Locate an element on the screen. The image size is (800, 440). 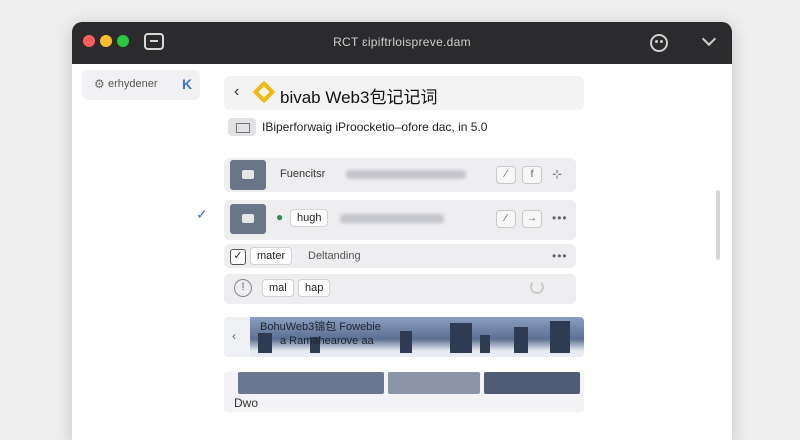
chevron-down-icon is located at coordinates (709, 39).